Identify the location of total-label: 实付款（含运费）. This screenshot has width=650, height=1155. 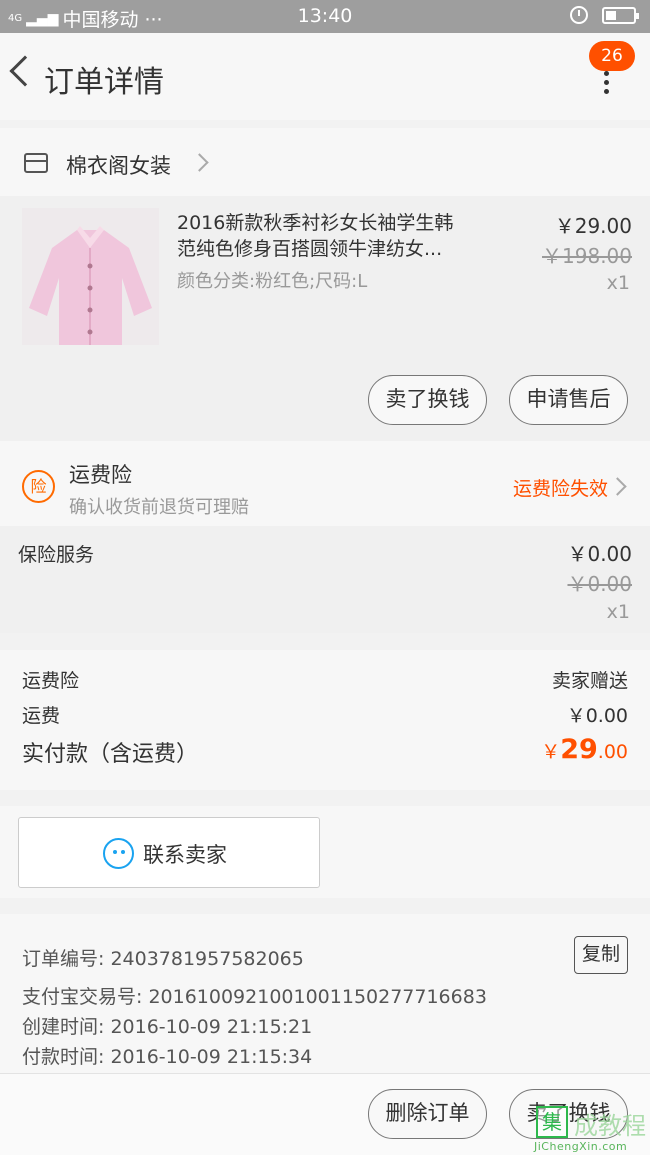
(110, 754).